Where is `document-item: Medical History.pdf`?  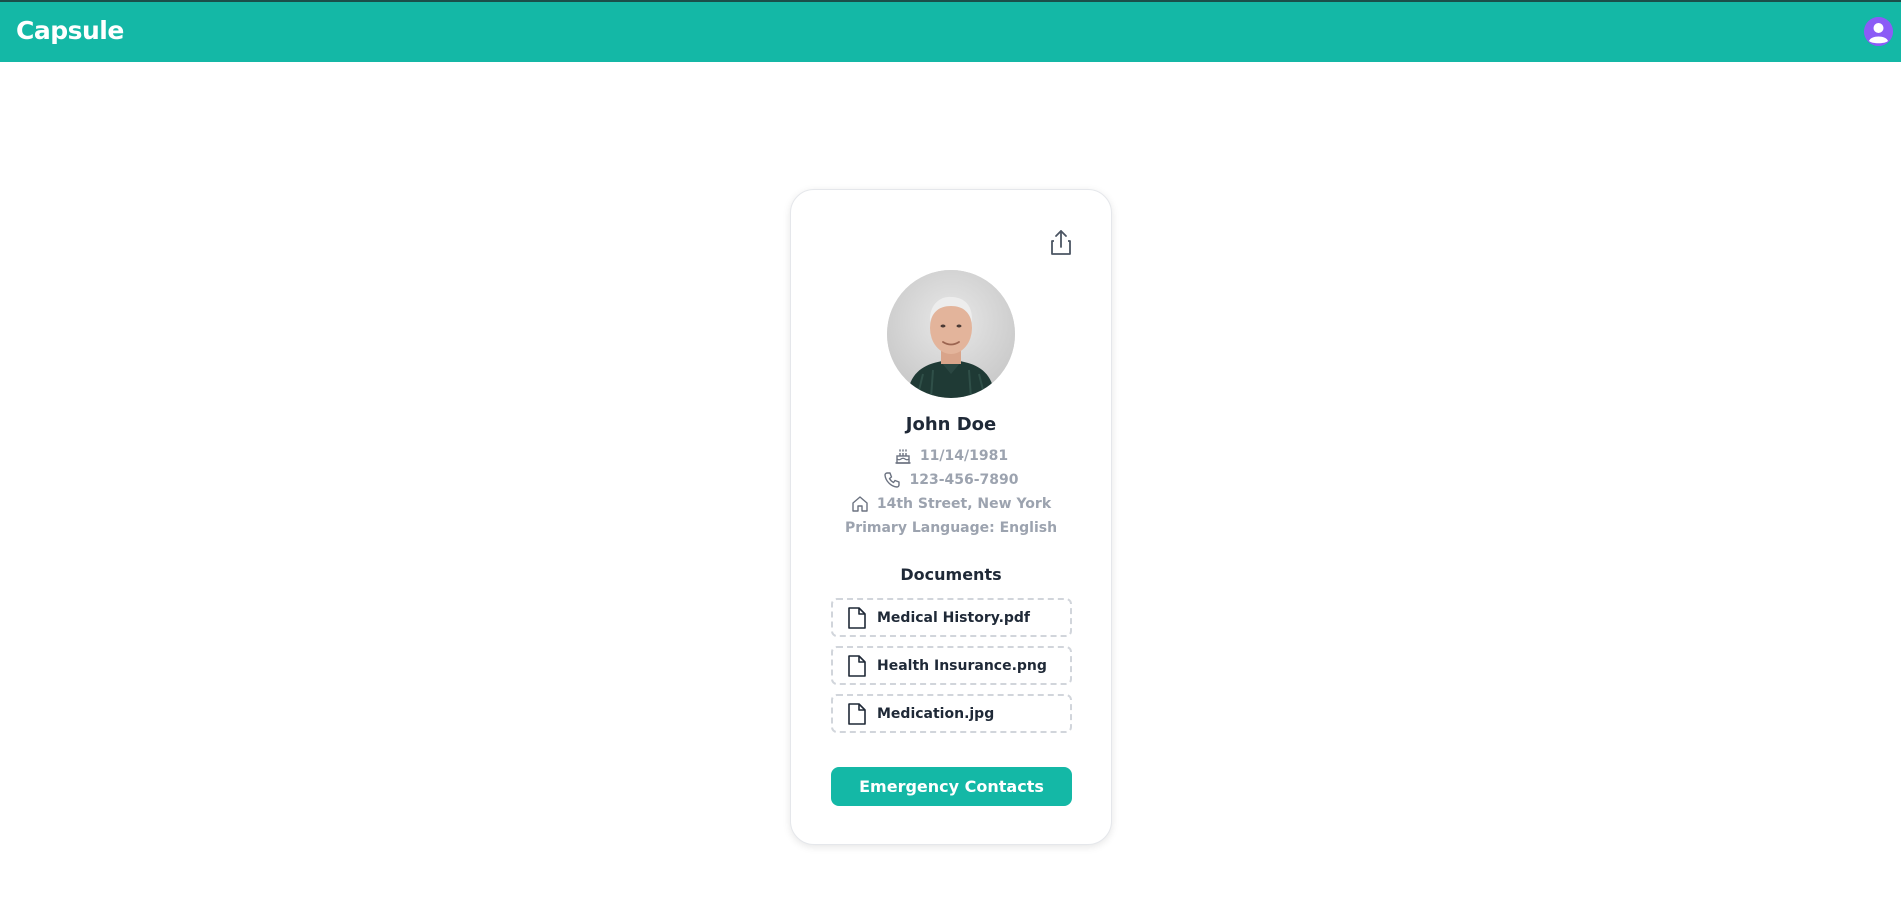
document-item: Medical History.pdf is located at coordinates (951, 617).